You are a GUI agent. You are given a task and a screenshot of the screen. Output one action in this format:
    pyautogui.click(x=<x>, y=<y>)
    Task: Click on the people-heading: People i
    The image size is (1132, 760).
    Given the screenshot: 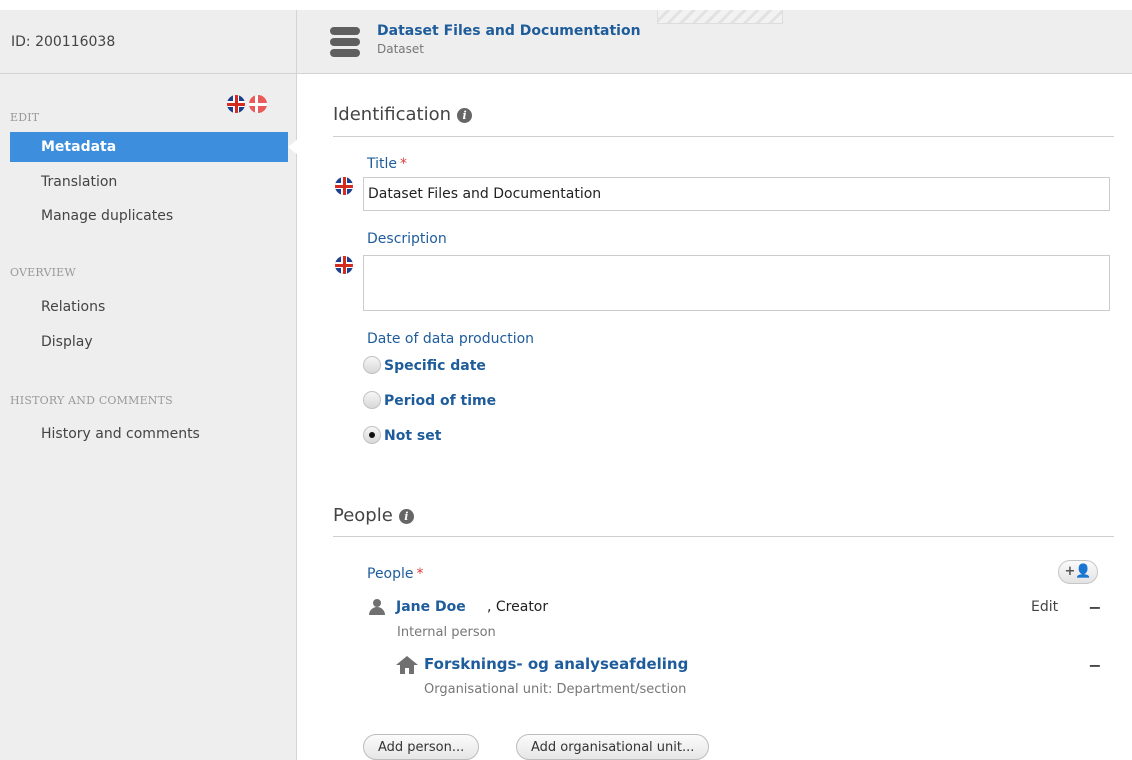 What is the action you would take?
    pyautogui.click(x=373, y=515)
    